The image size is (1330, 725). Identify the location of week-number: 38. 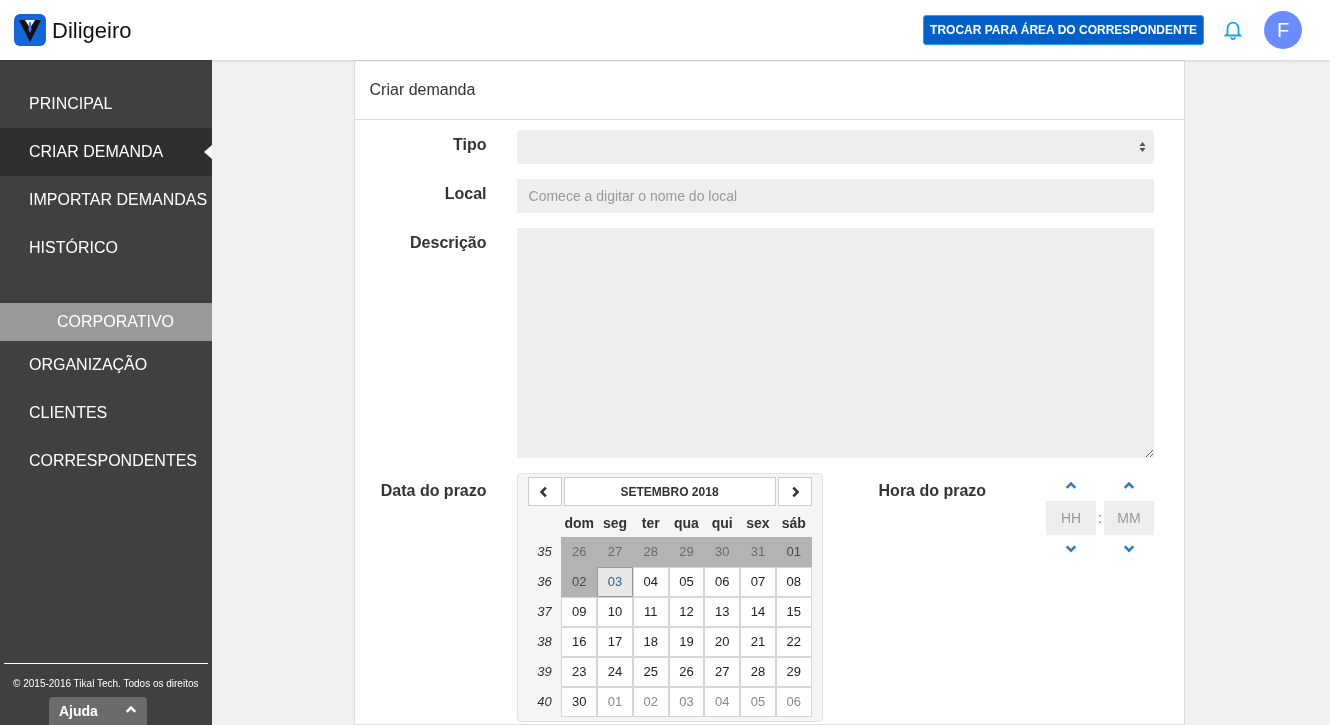
(544, 642).